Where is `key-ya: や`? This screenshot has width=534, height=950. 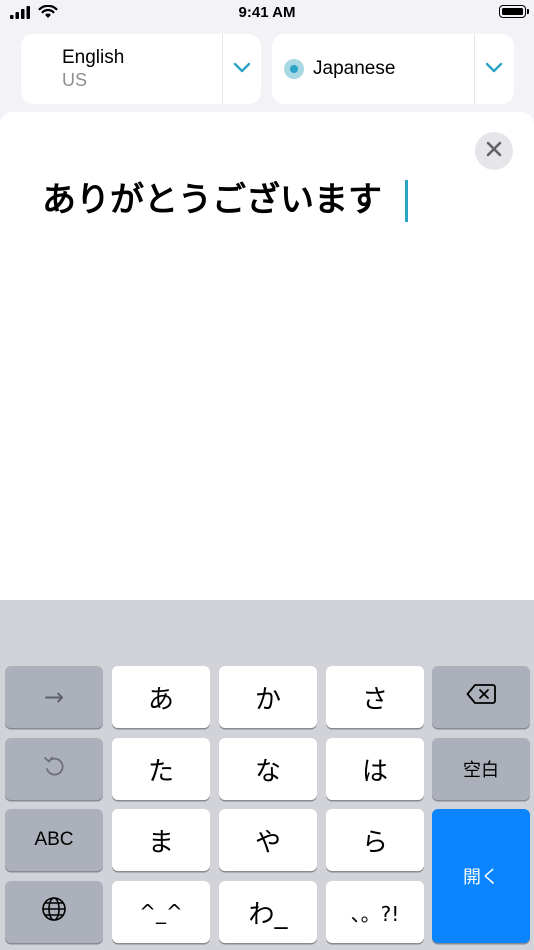
key-ya: や is located at coordinates (268, 840).